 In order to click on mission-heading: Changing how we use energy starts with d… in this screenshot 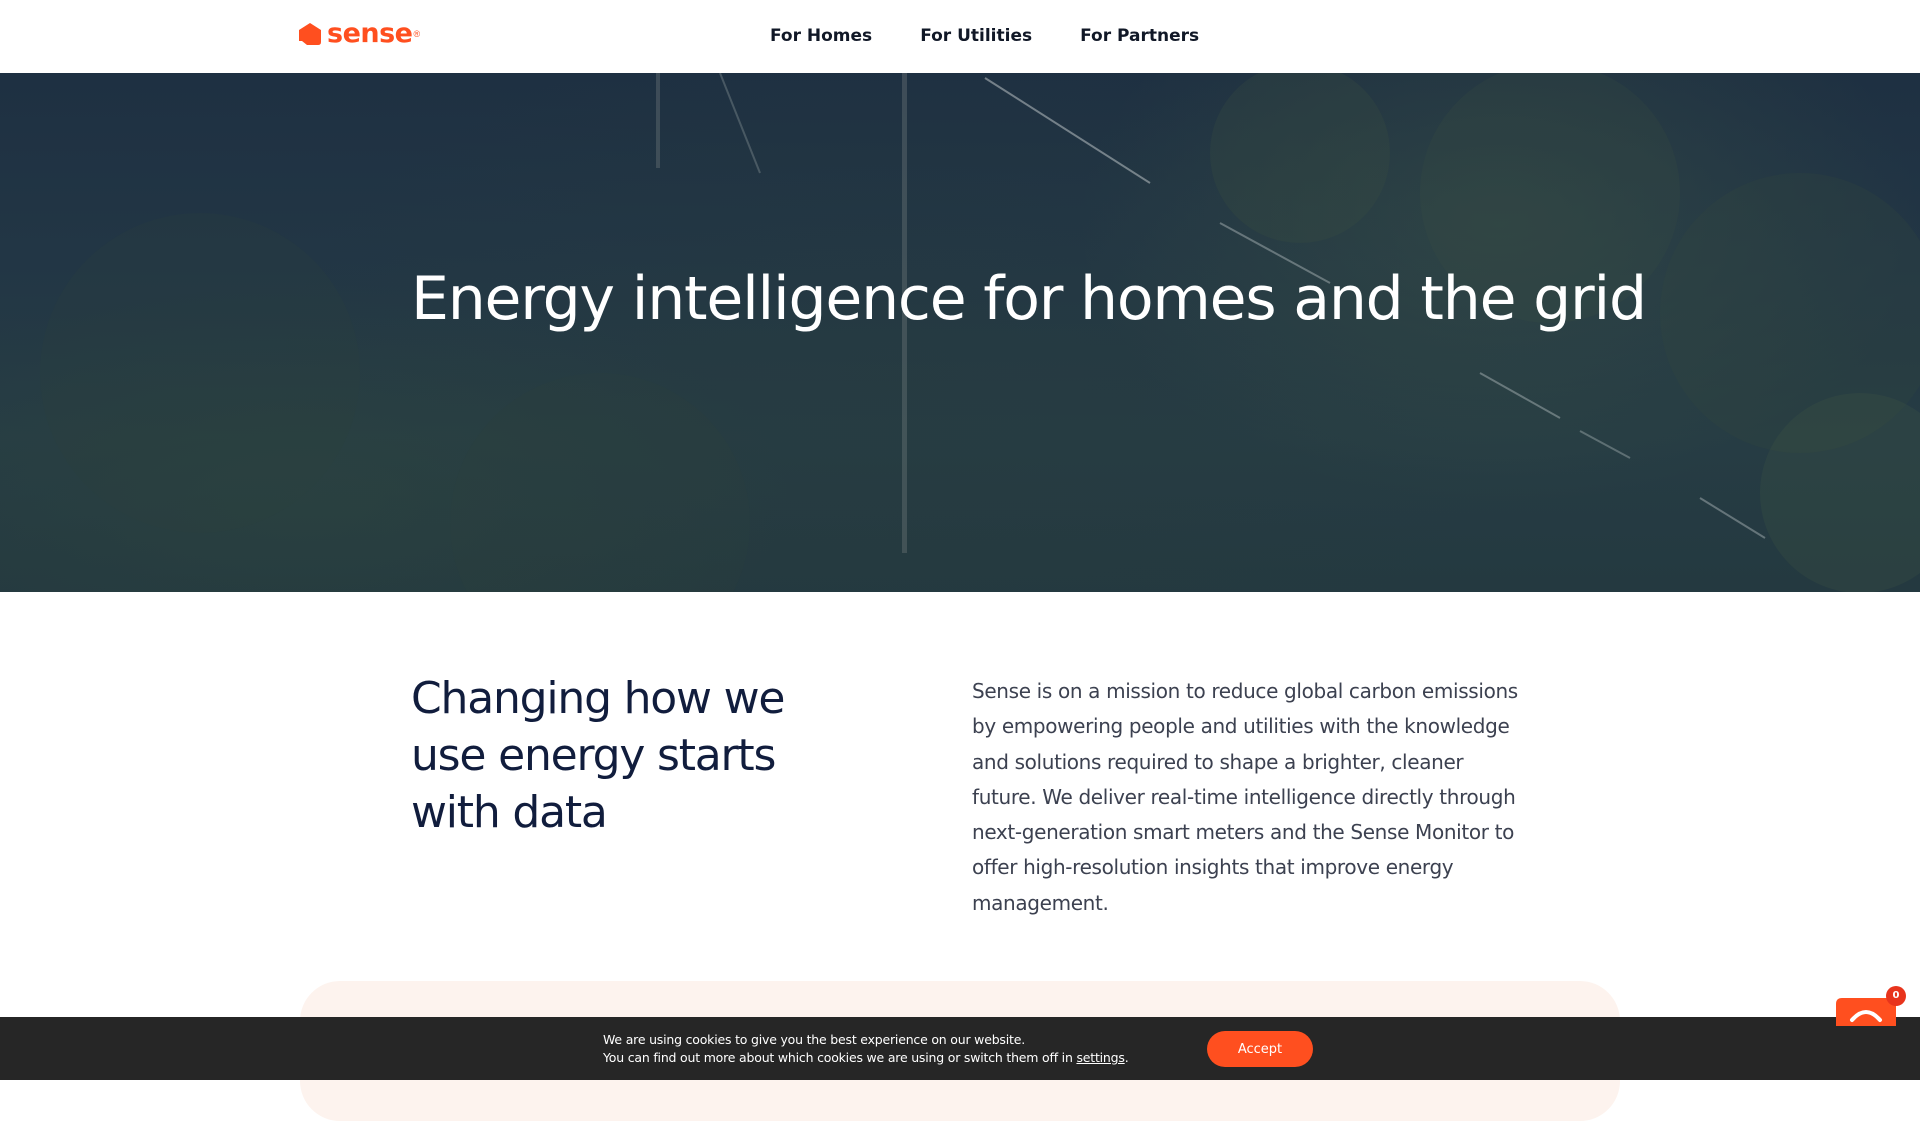, I will do `click(598, 755)`.